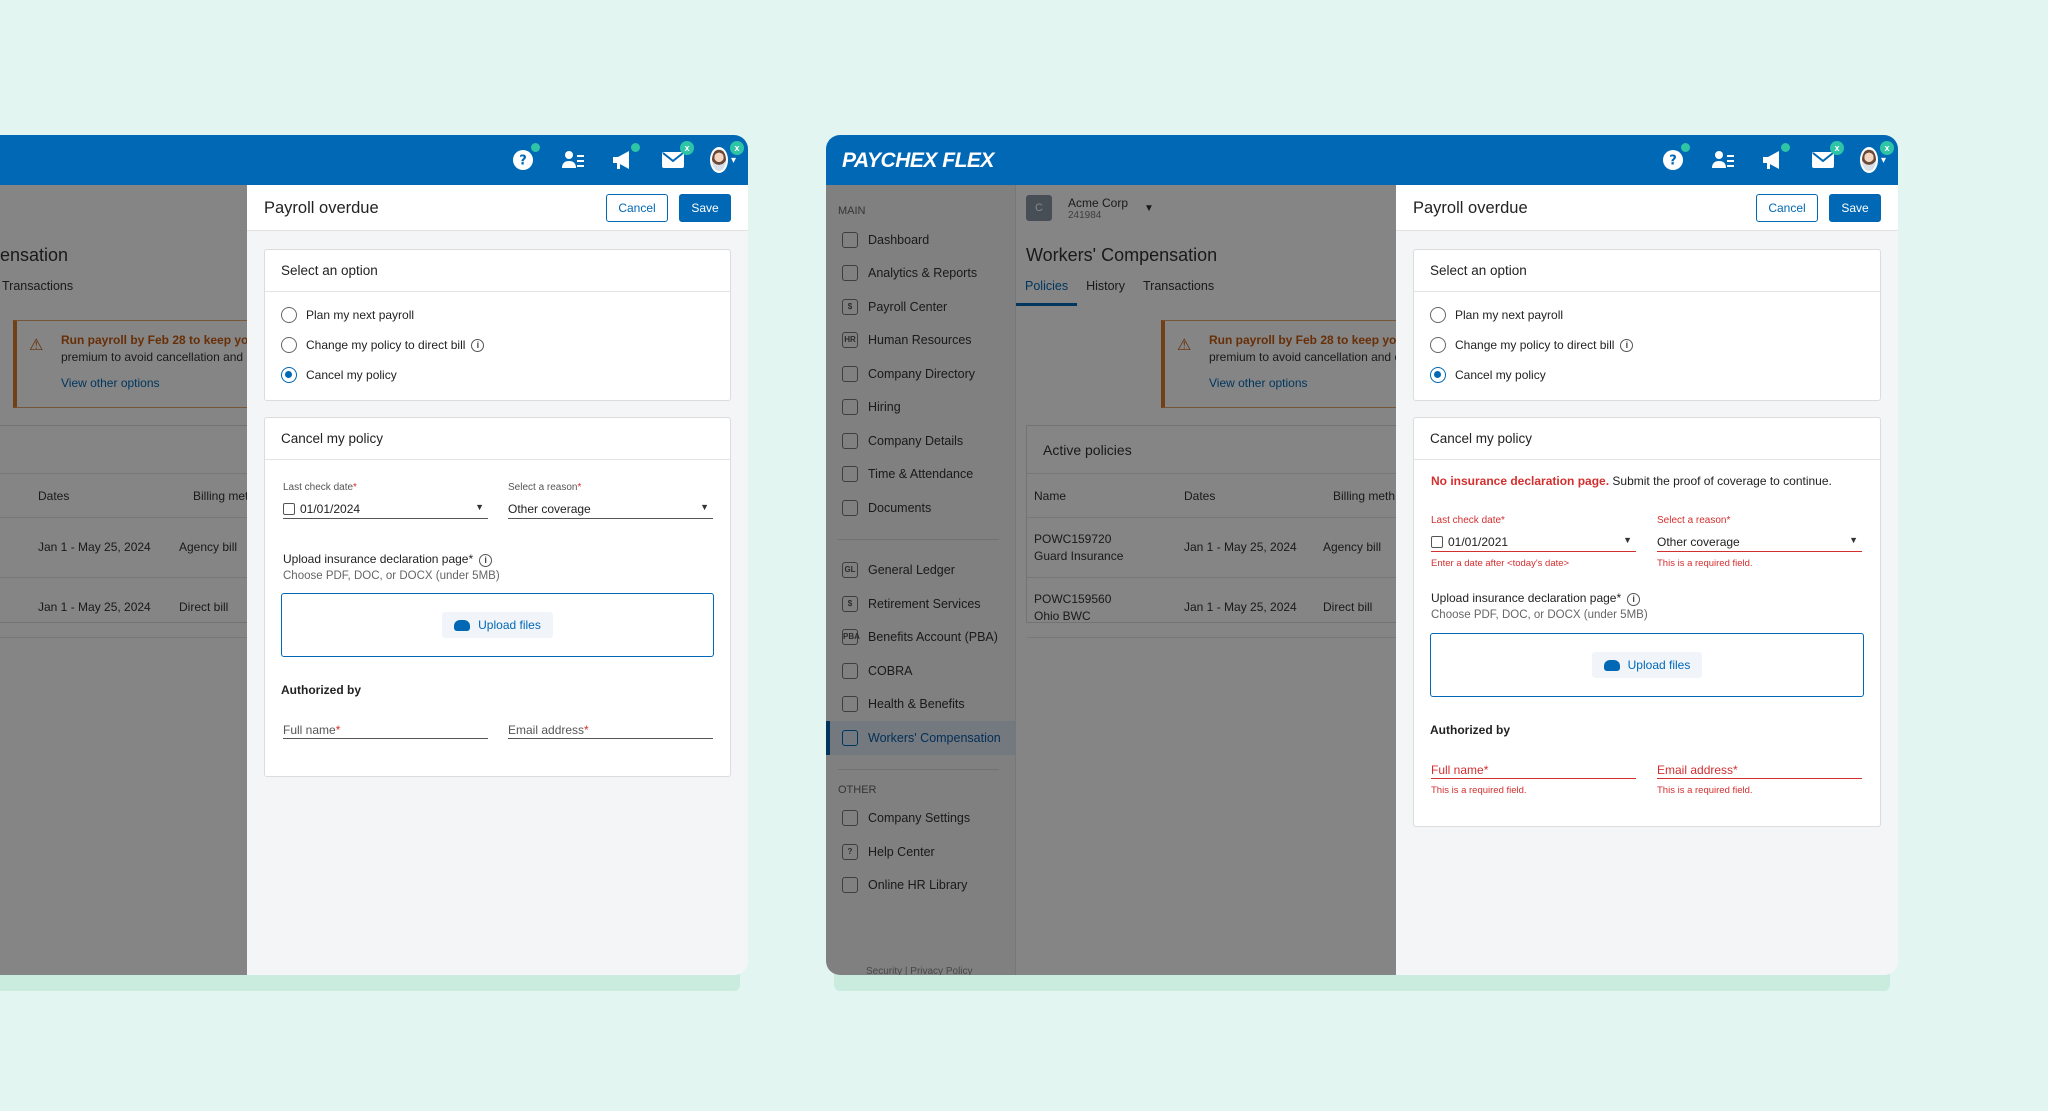 The width and height of the screenshot is (2048, 1111). I want to click on modal-overlay, so click(123, 580).